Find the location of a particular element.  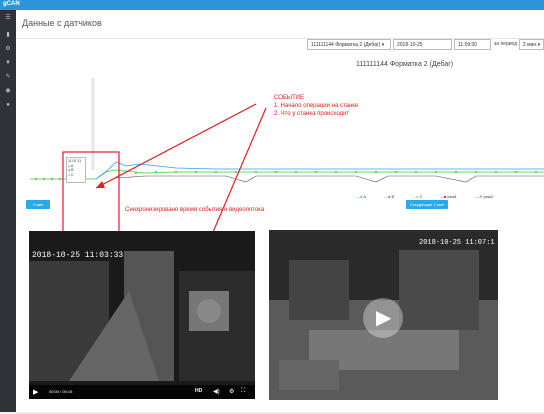

series-B-line is located at coordinates (329, 179).